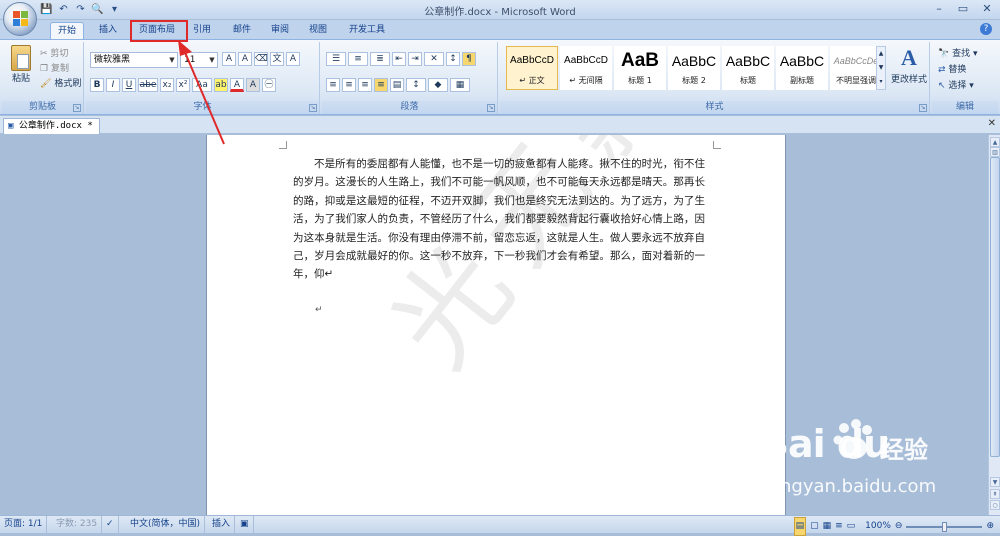  What do you see at coordinates (201, 92) in the screenshot?
I see `red-arrow` at bounding box center [201, 92].